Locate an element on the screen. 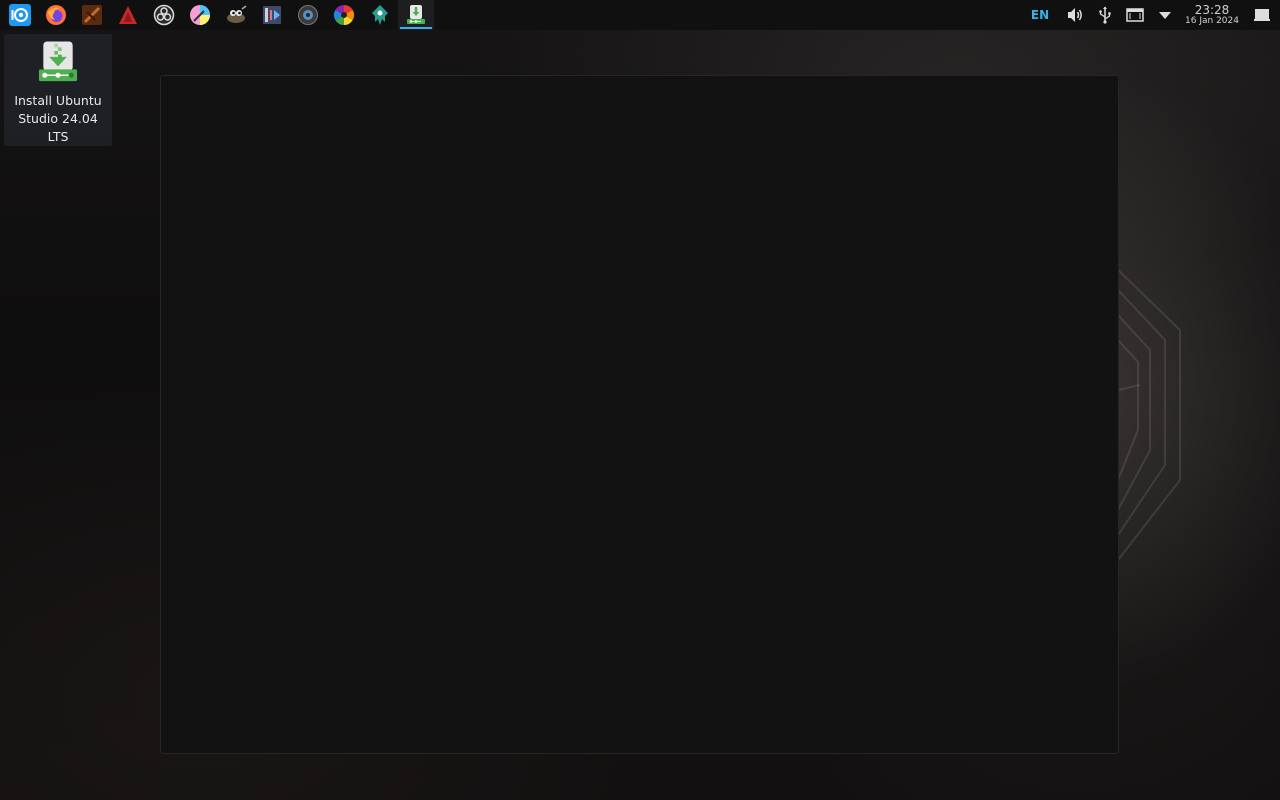  launcher-mixxx is located at coordinates (308, 15).